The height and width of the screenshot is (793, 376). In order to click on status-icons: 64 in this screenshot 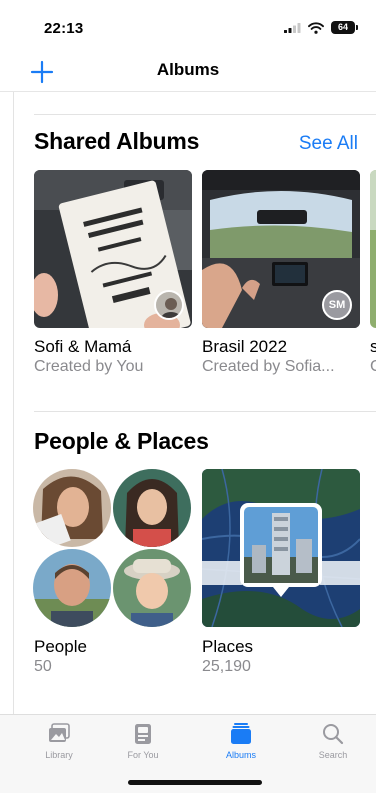, I will do `click(321, 27)`.